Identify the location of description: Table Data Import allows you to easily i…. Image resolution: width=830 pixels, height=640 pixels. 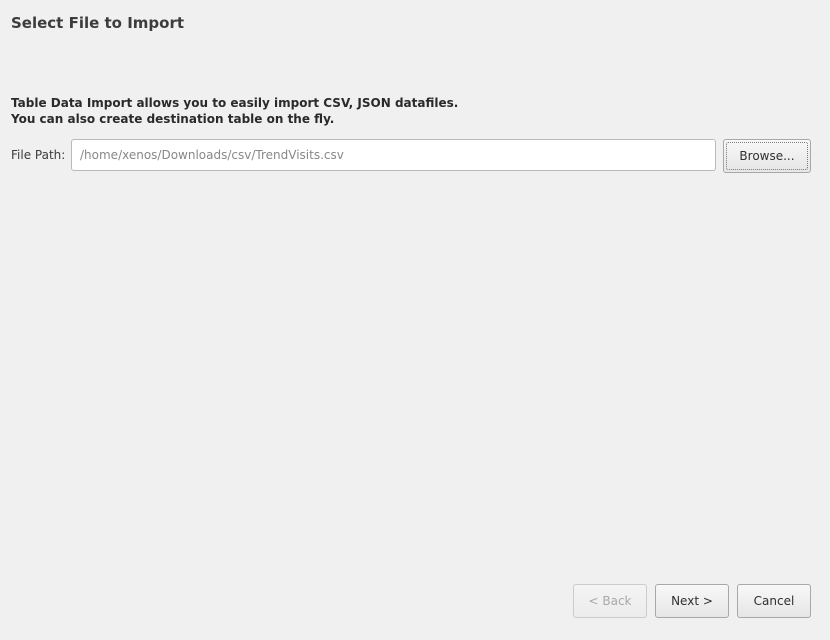
(234, 111).